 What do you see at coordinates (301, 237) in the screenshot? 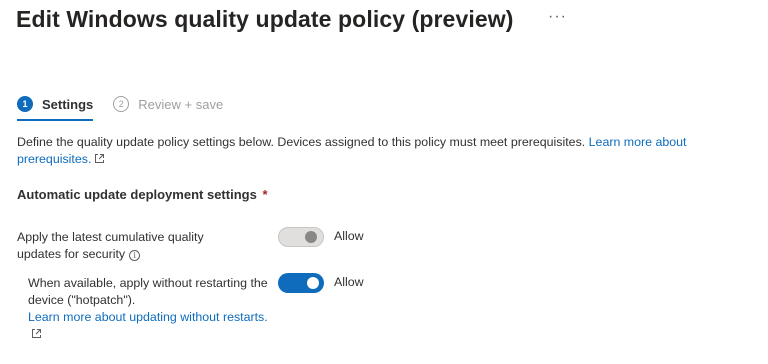
I see `cumulative-updates-toggle` at bounding box center [301, 237].